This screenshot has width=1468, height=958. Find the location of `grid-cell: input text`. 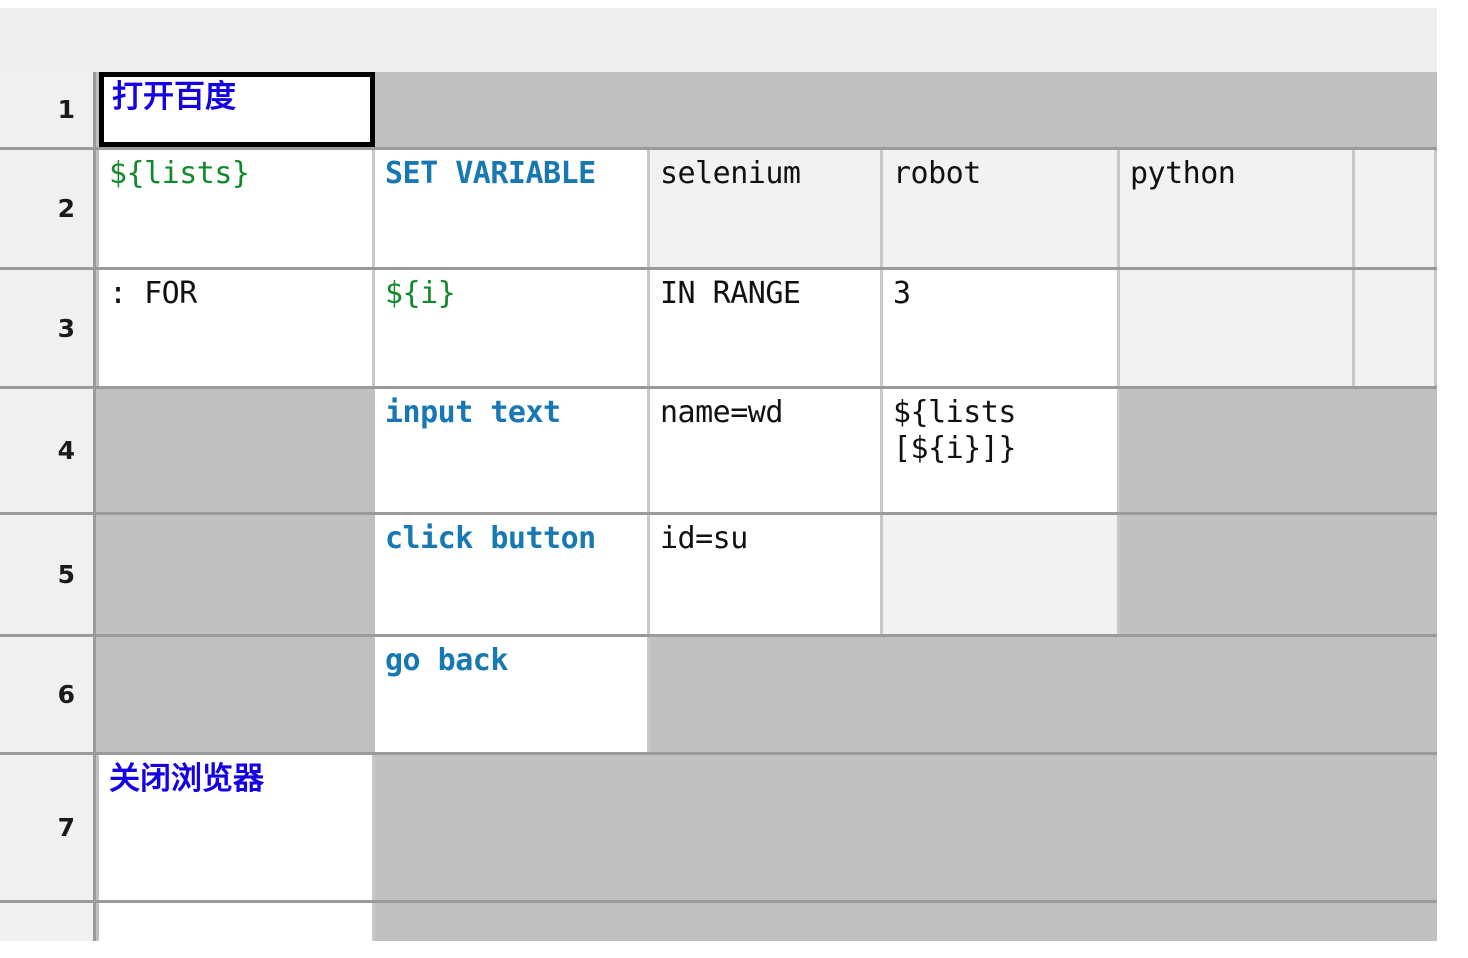

grid-cell: input text is located at coordinates (512, 450).